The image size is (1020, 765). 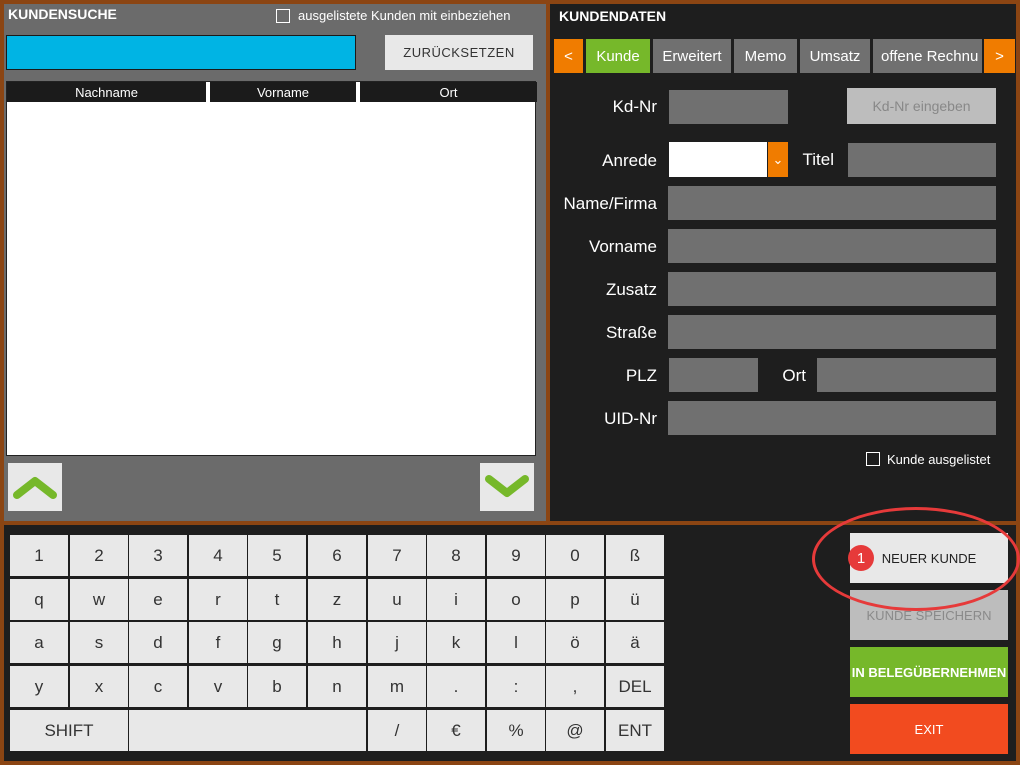 What do you see at coordinates (277, 686) in the screenshot?
I see `key-b: b` at bounding box center [277, 686].